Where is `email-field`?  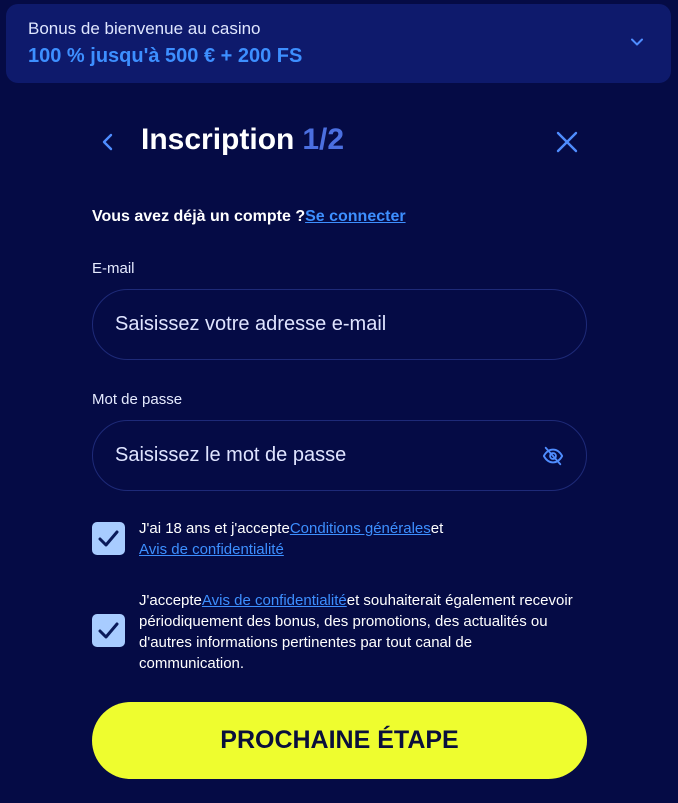 email-field is located at coordinates (325, 324).